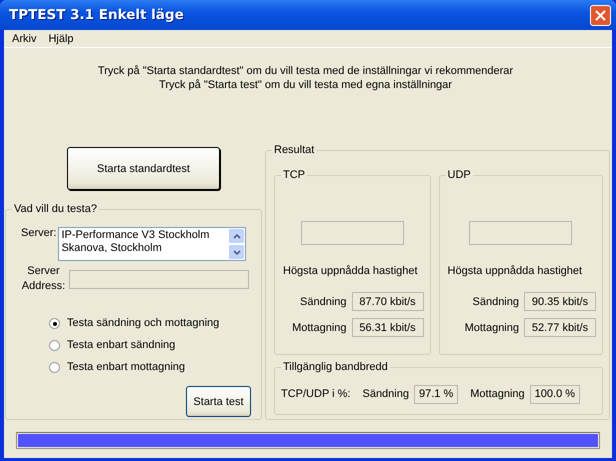 Image resolution: width=616 pixels, height=461 pixels. What do you see at coordinates (388, 327) in the screenshot?
I see `speed-readout: 56.31 kbit/s` at bounding box center [388, 327].